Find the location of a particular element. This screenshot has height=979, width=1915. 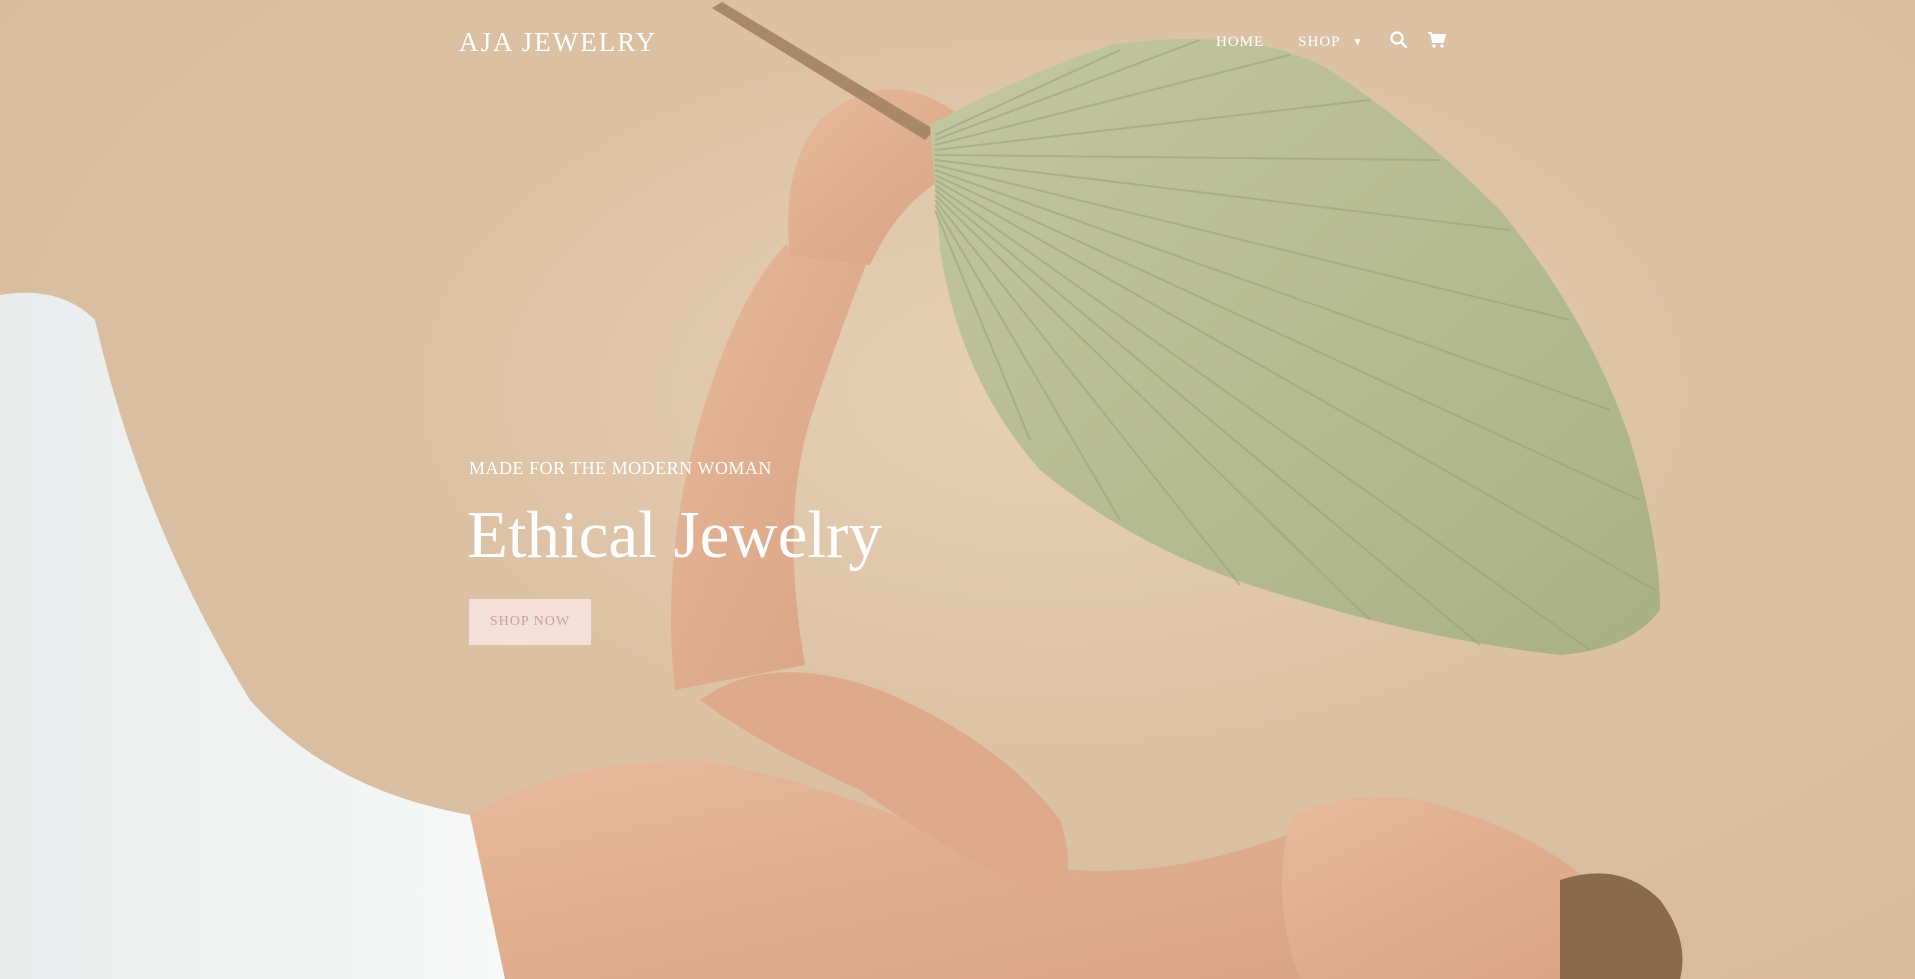

hero-headline: Ethical Jewelry is located at coordinates (674, 535).